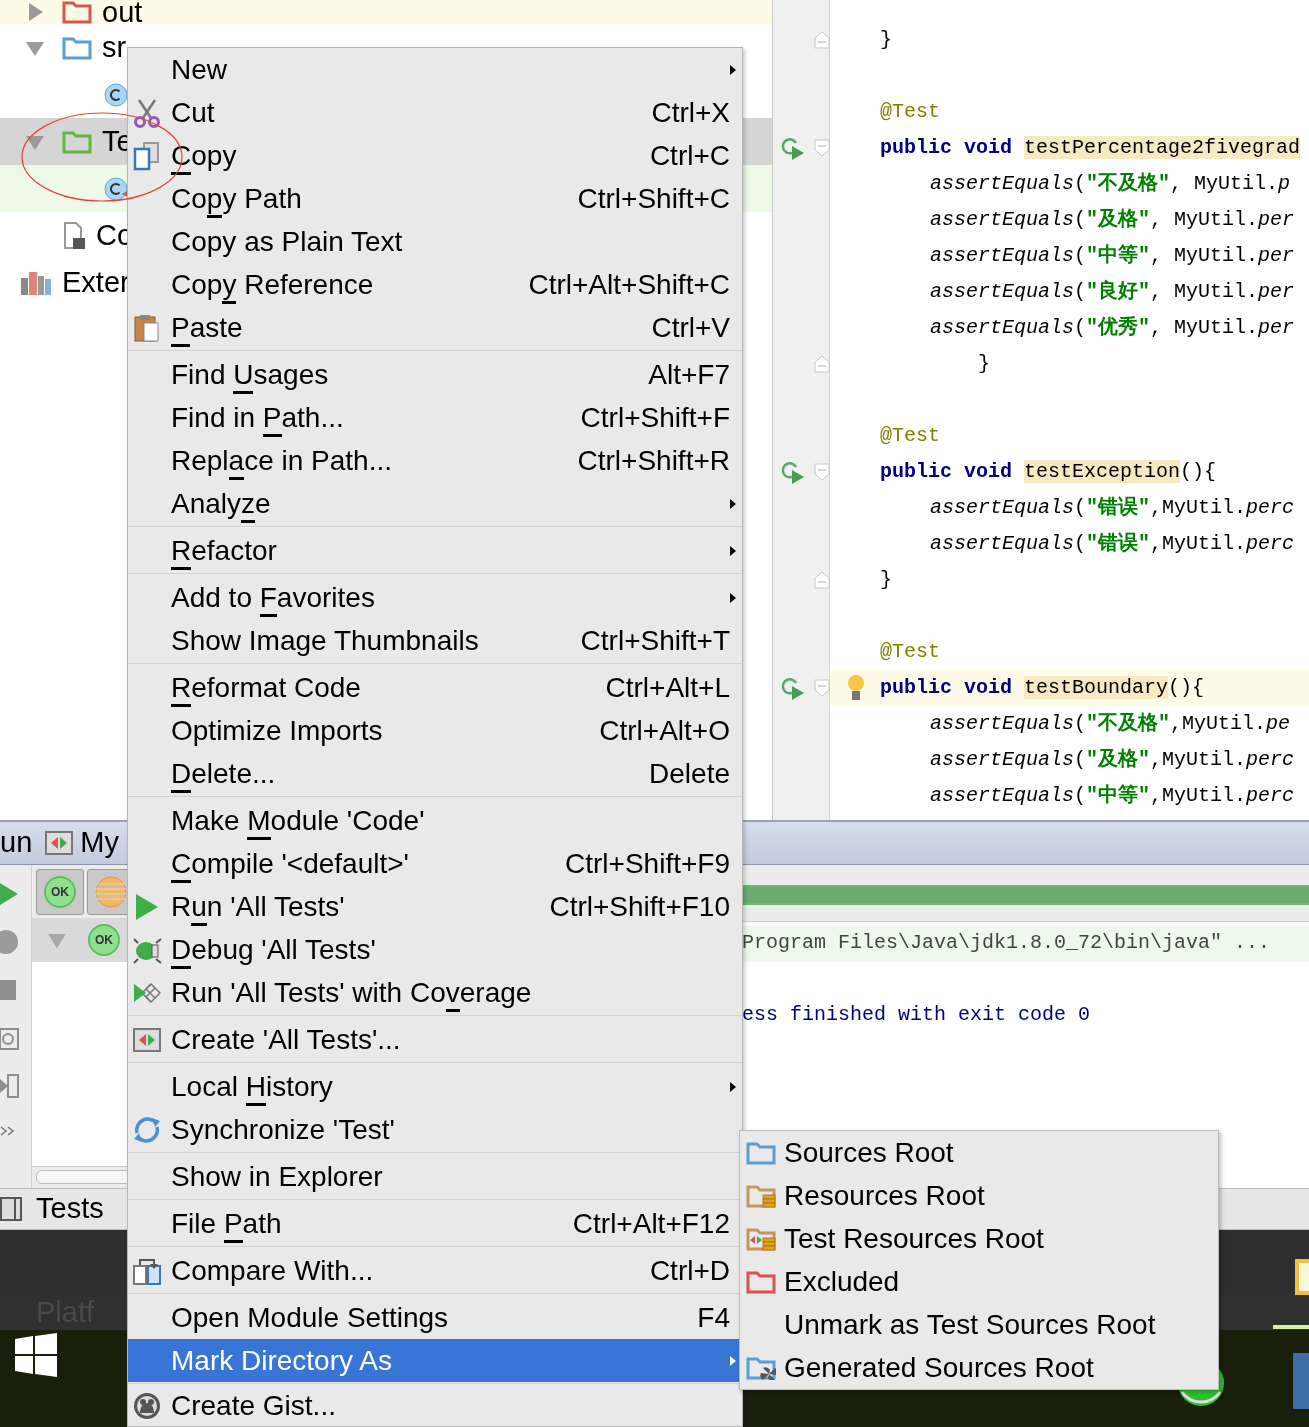 The width and height of the screenshot is (1309, 1427). Describe the element at coordinates (653, 460) in the screenshot. I see `shortcut-label: Ctrl+Shift+R` at that location.